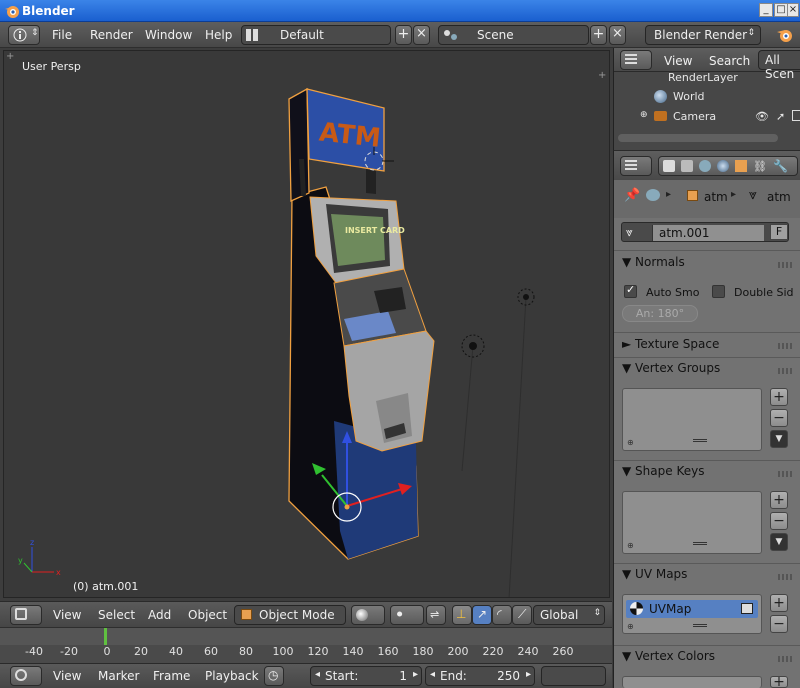 The width and height of the screenshot is (800, 688). Describe the element at coordinates (796, 115) in the screenshot. I see `render-icon` at that location.